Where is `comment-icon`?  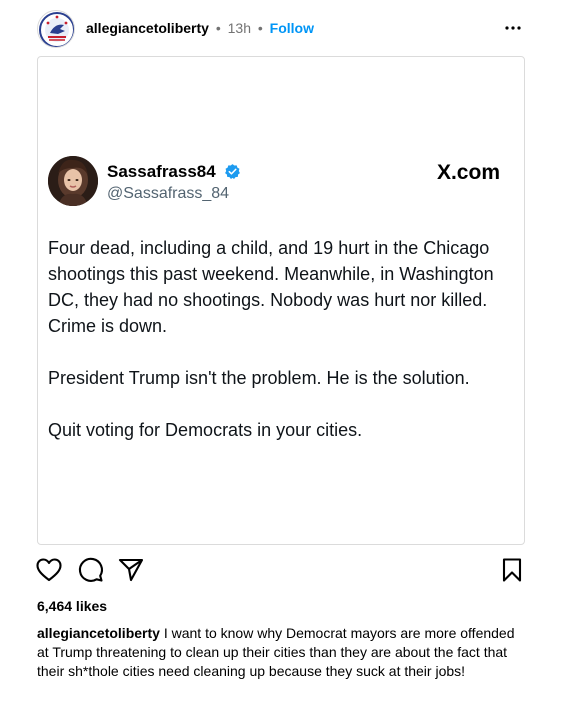
comment-icon is located at coordinates (91, 570).